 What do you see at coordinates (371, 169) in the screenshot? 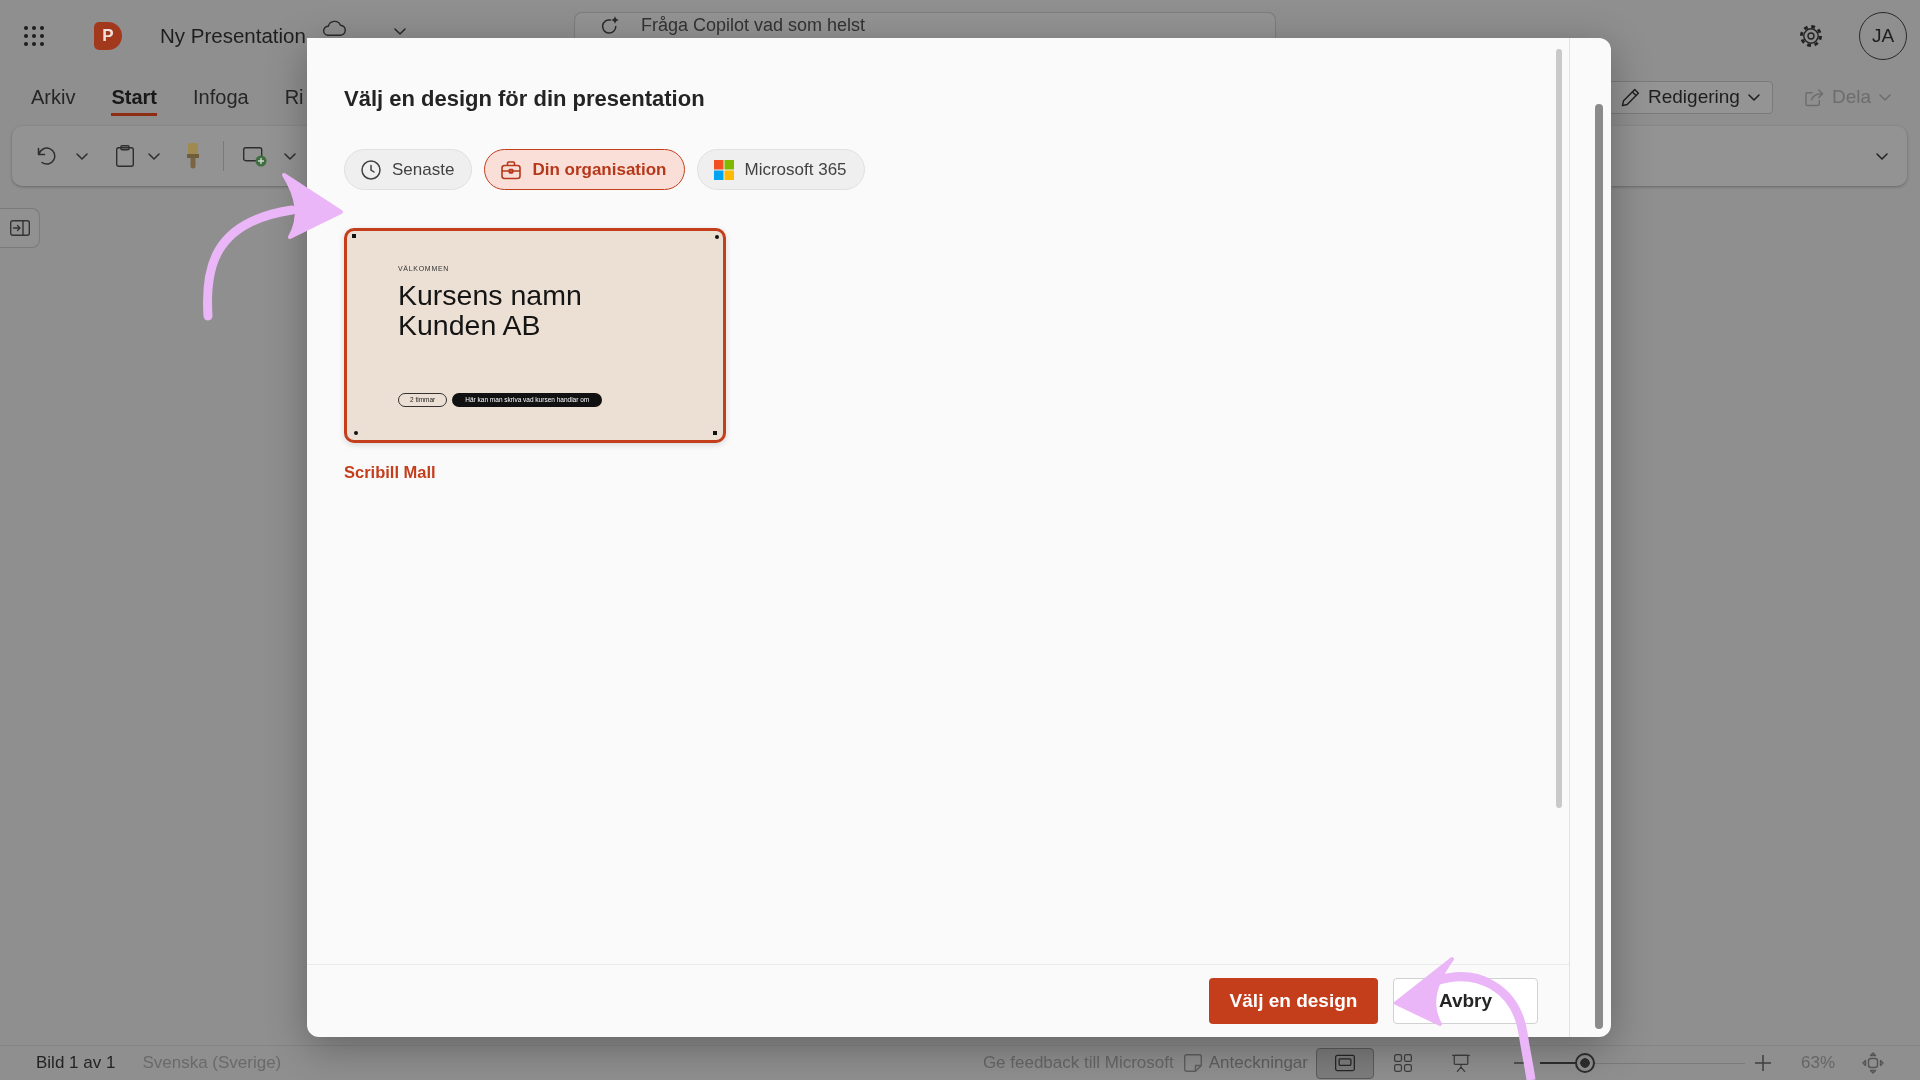
I see `clock-icon` at bounding box center [371, 169].